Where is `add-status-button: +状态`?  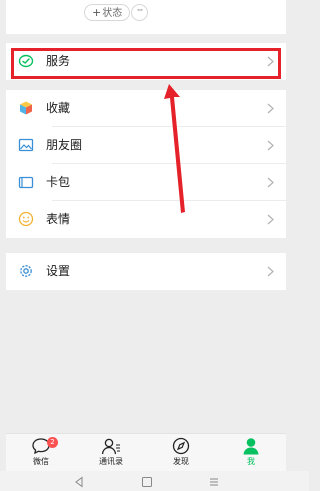 add-status-button: +状态 is located at coordinates (107, 12).